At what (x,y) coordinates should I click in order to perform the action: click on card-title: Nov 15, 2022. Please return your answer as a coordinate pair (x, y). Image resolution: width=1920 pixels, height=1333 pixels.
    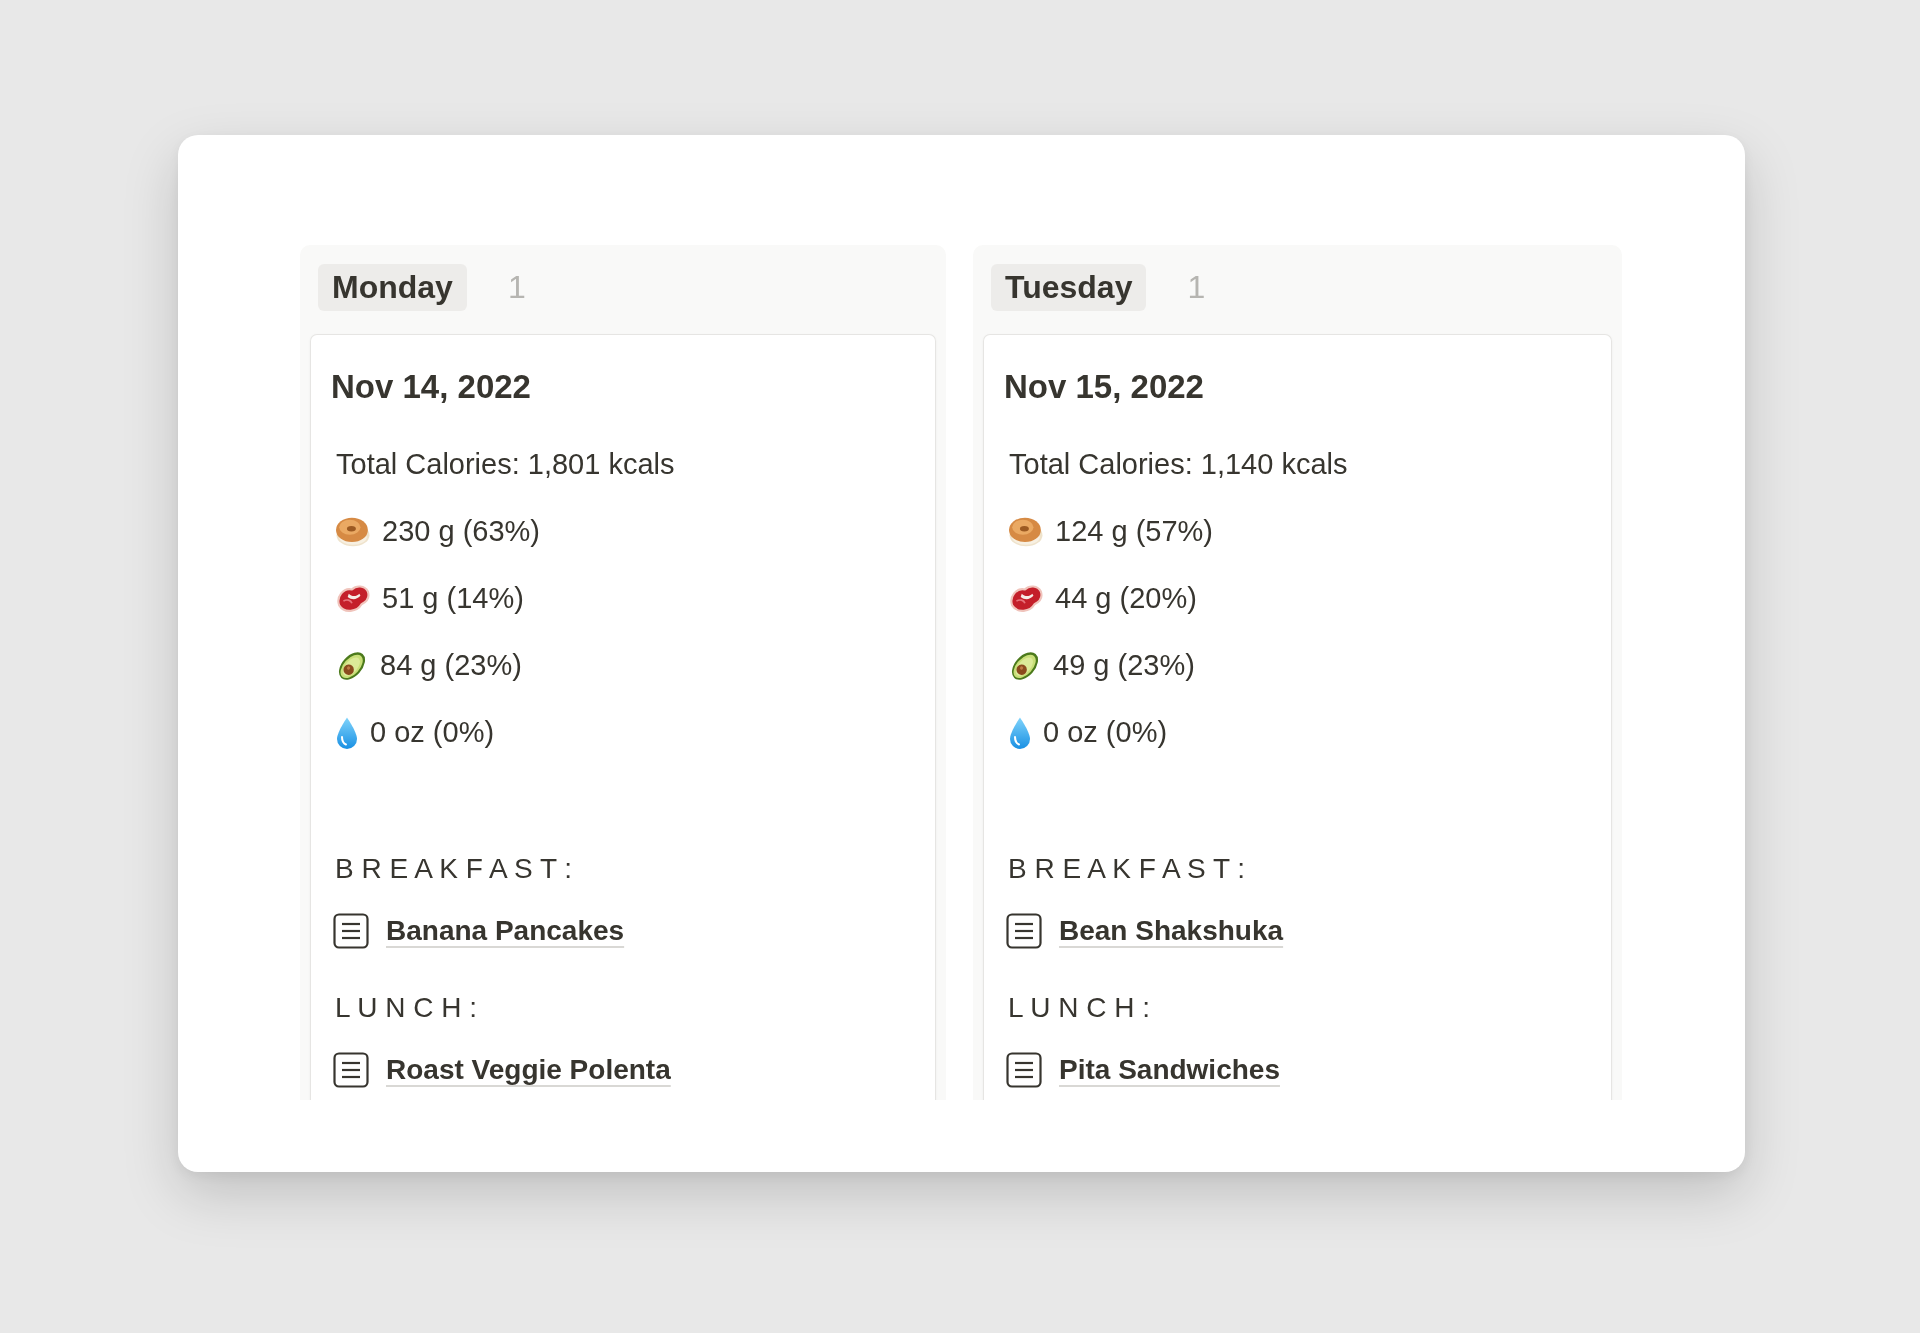
    Looking at the image, I should click on (1104, 387).